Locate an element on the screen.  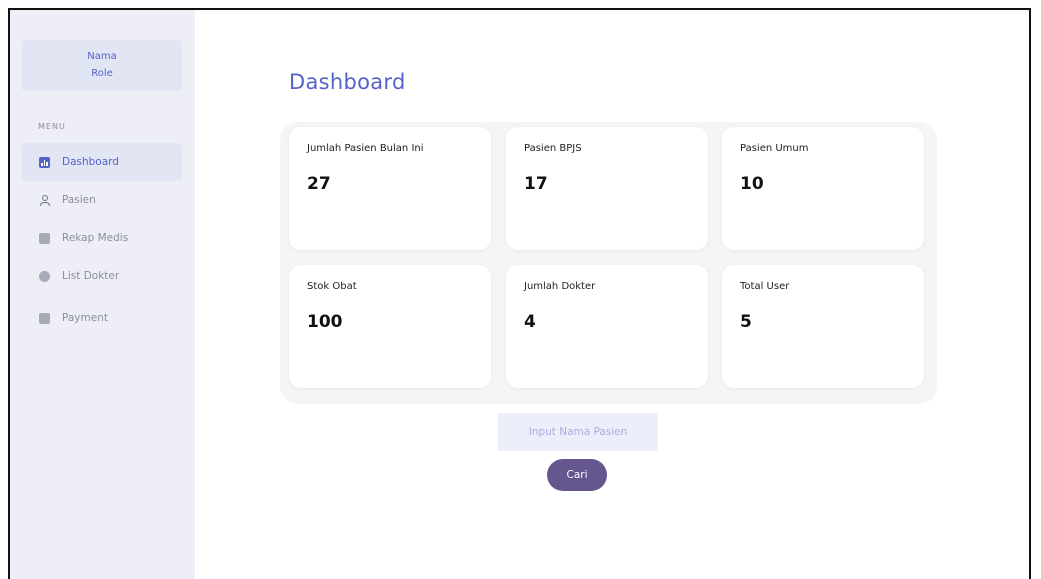
stat-card-total-user: Total User 5 is located at coordinates (823, 326).